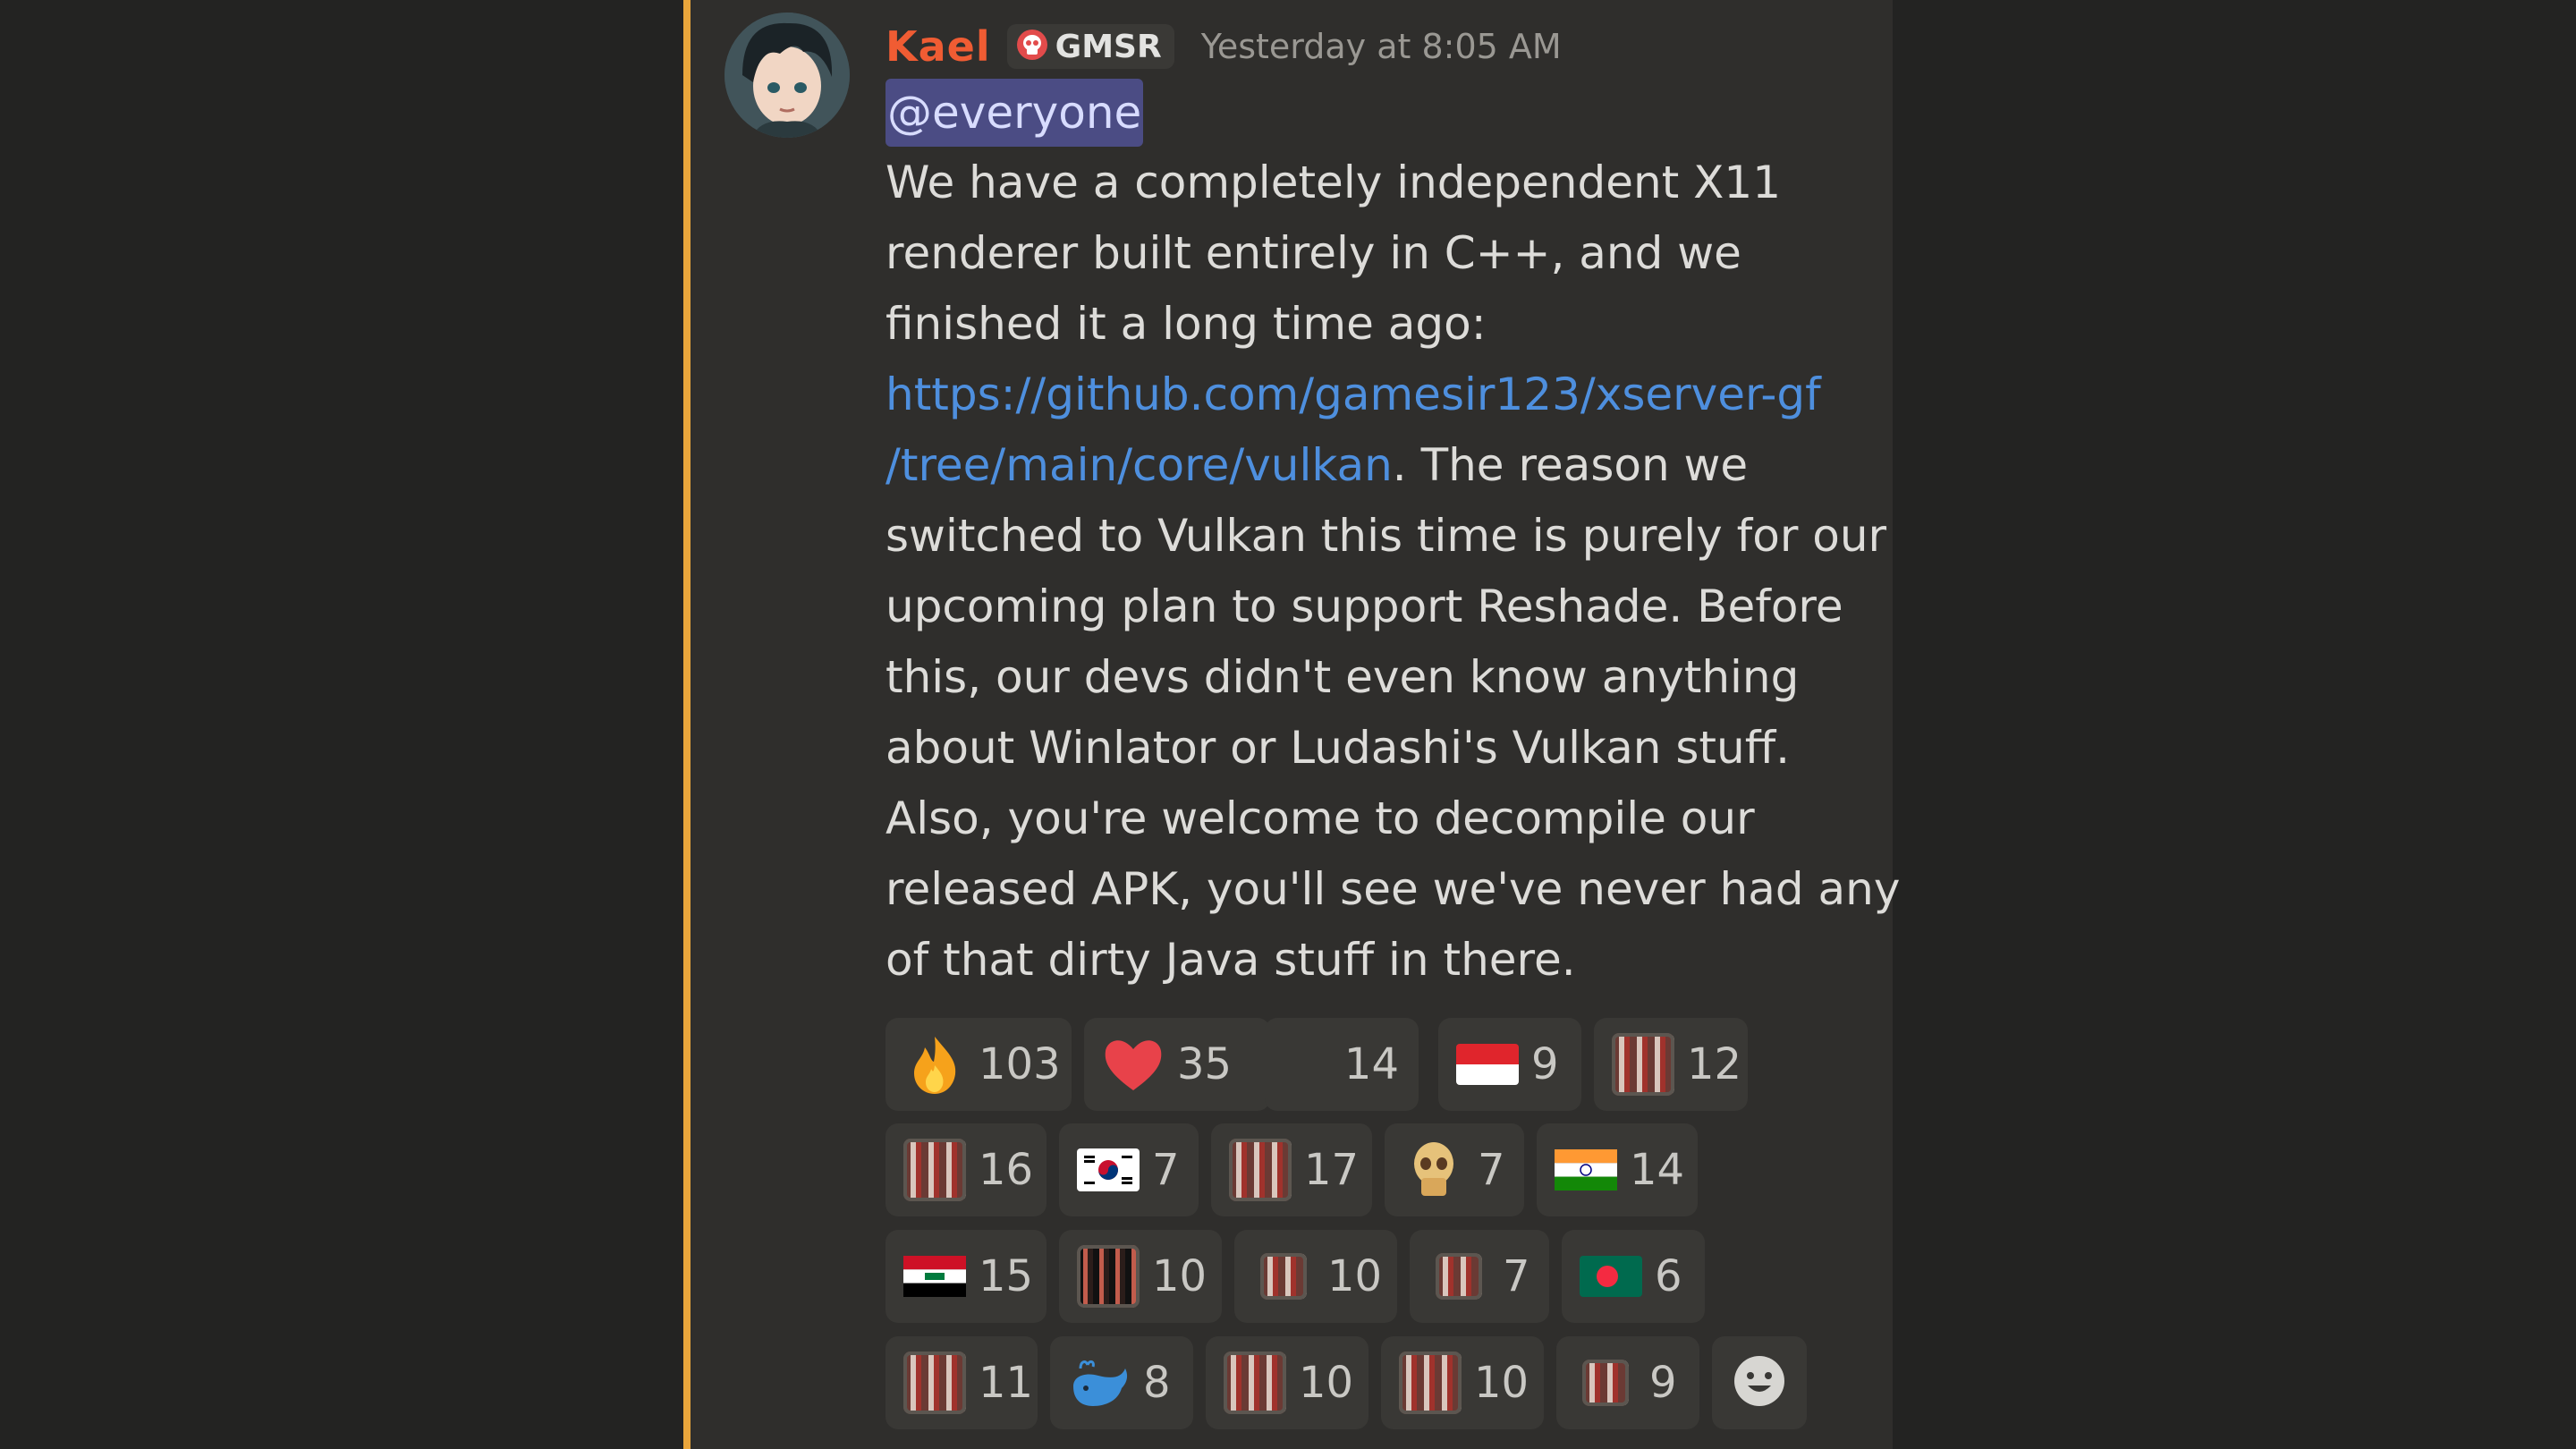  What do you see at coordinates (1108, 46) in the screenshot?
I see `server-tag-label: GMSR` at bounding box center [1108, 46].